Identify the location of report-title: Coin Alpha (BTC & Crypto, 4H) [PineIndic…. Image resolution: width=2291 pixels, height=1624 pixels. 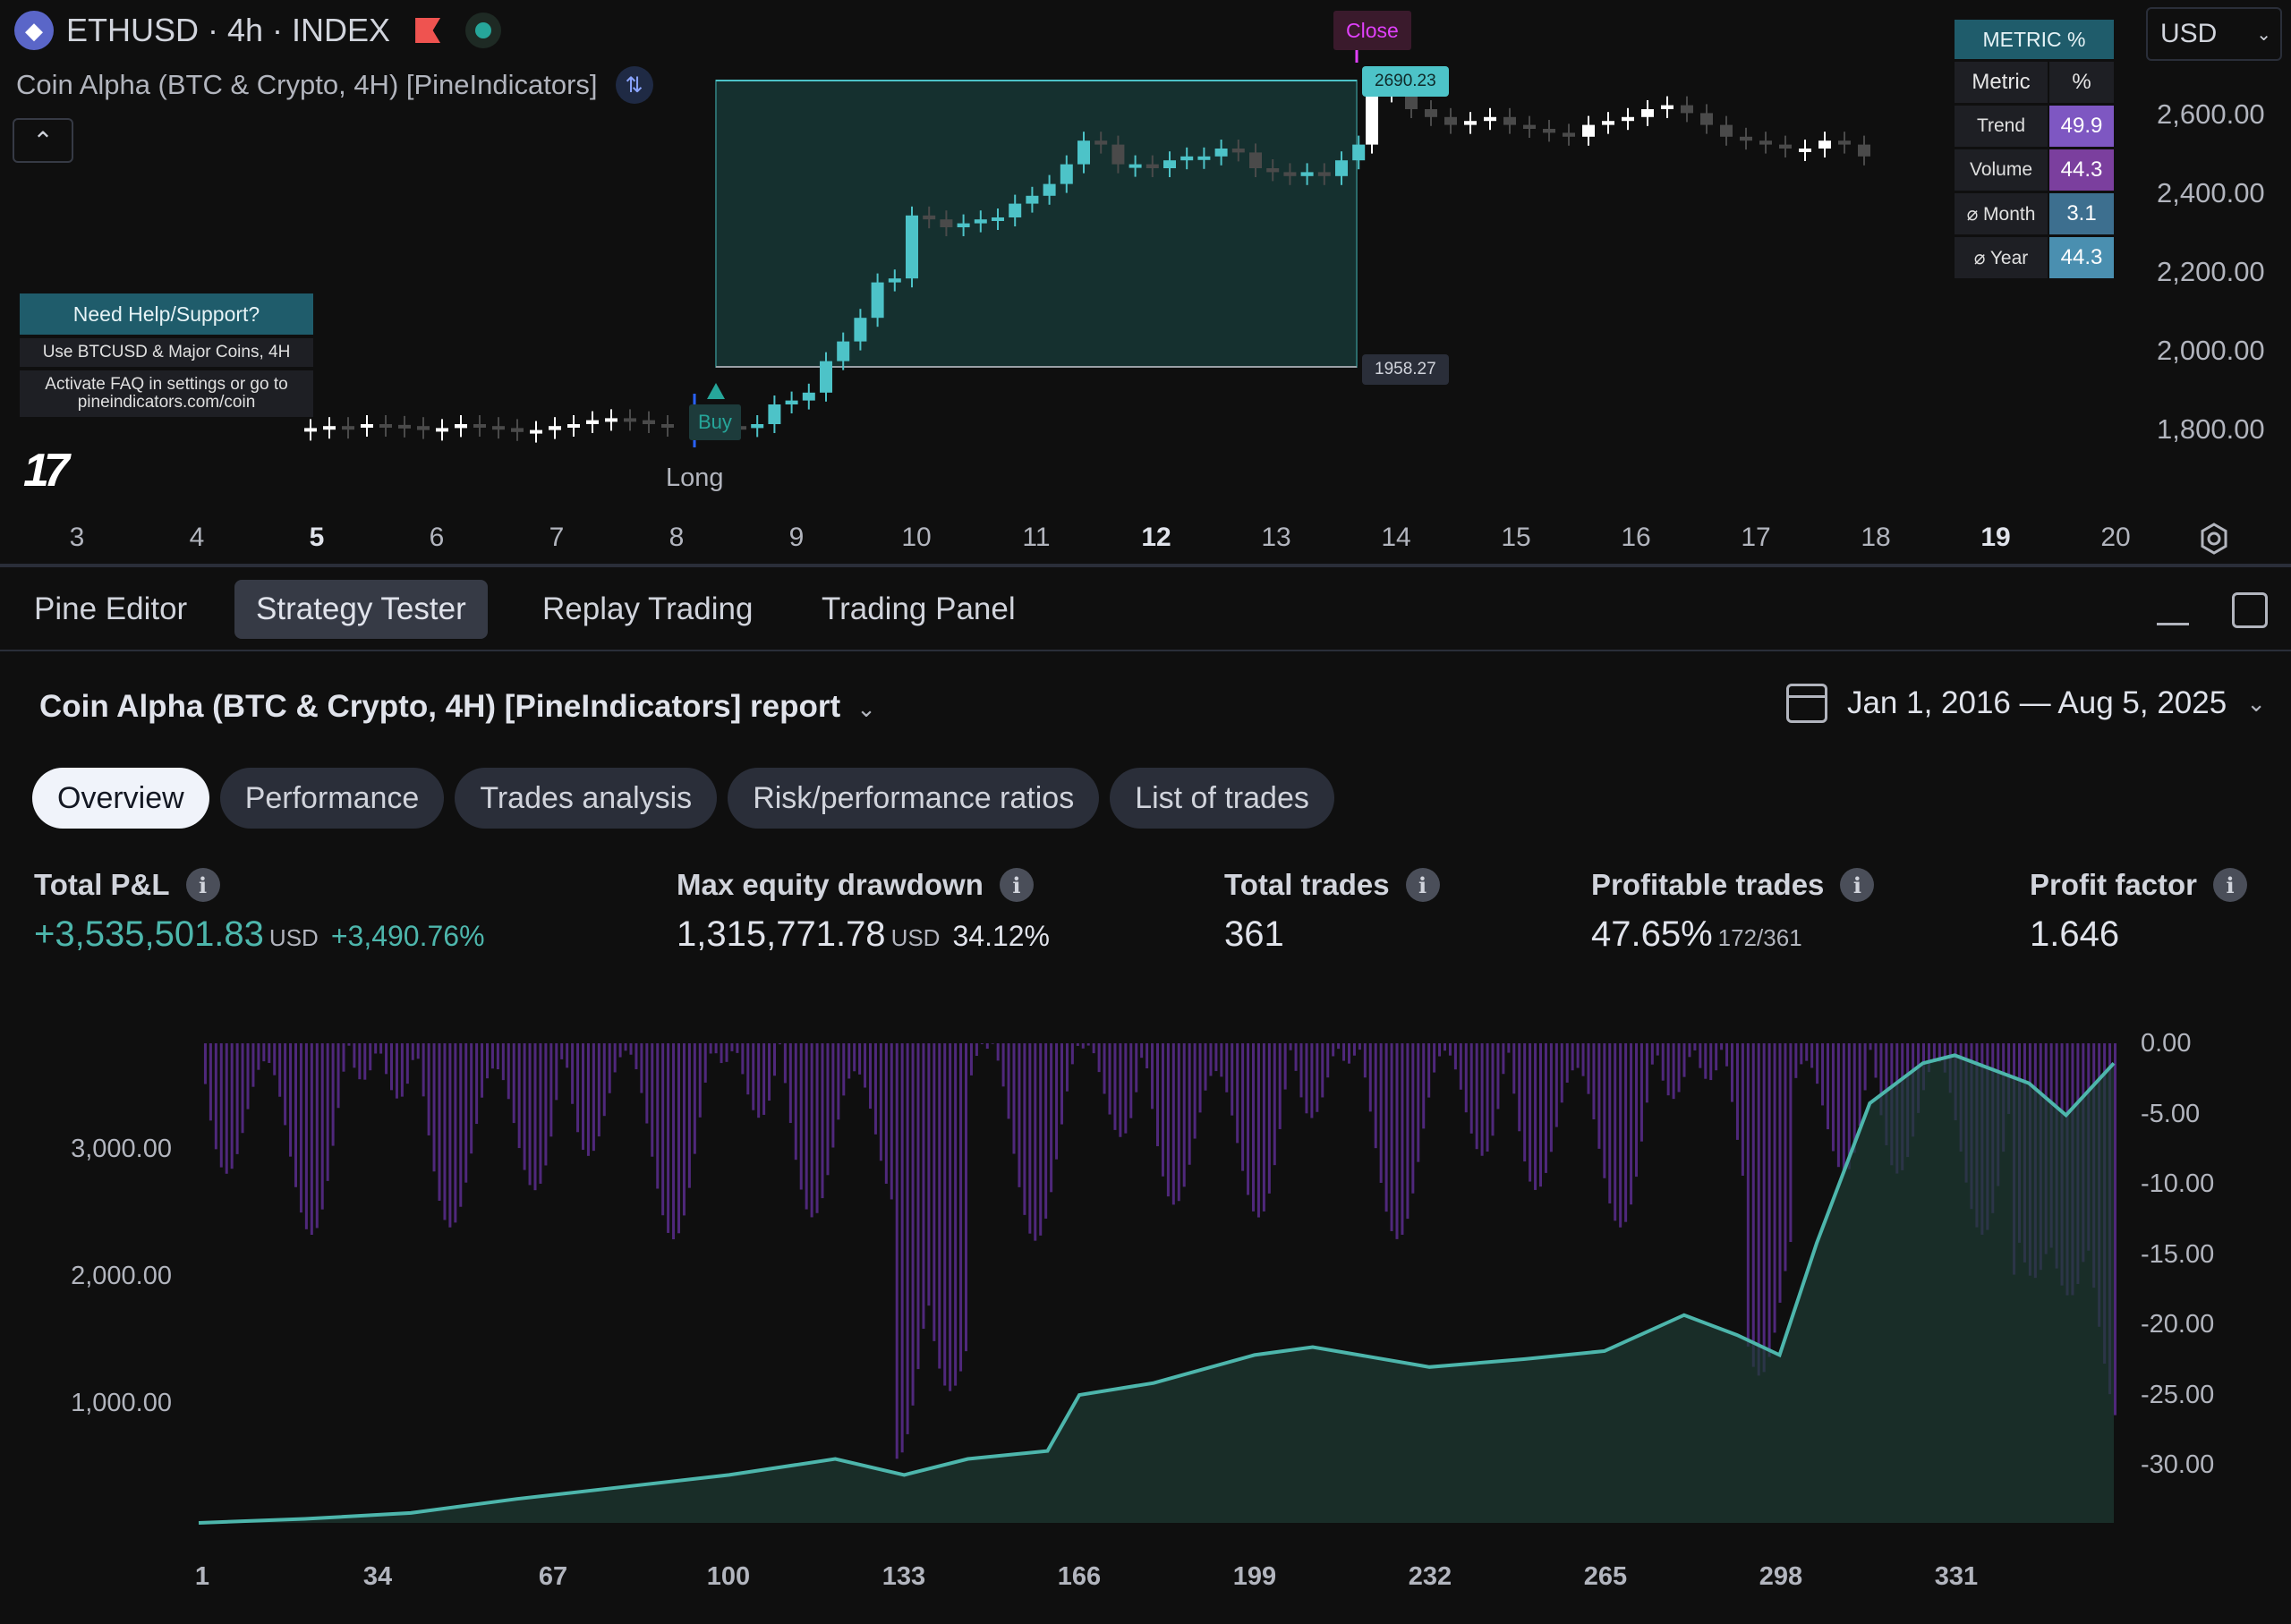
(458, 707).